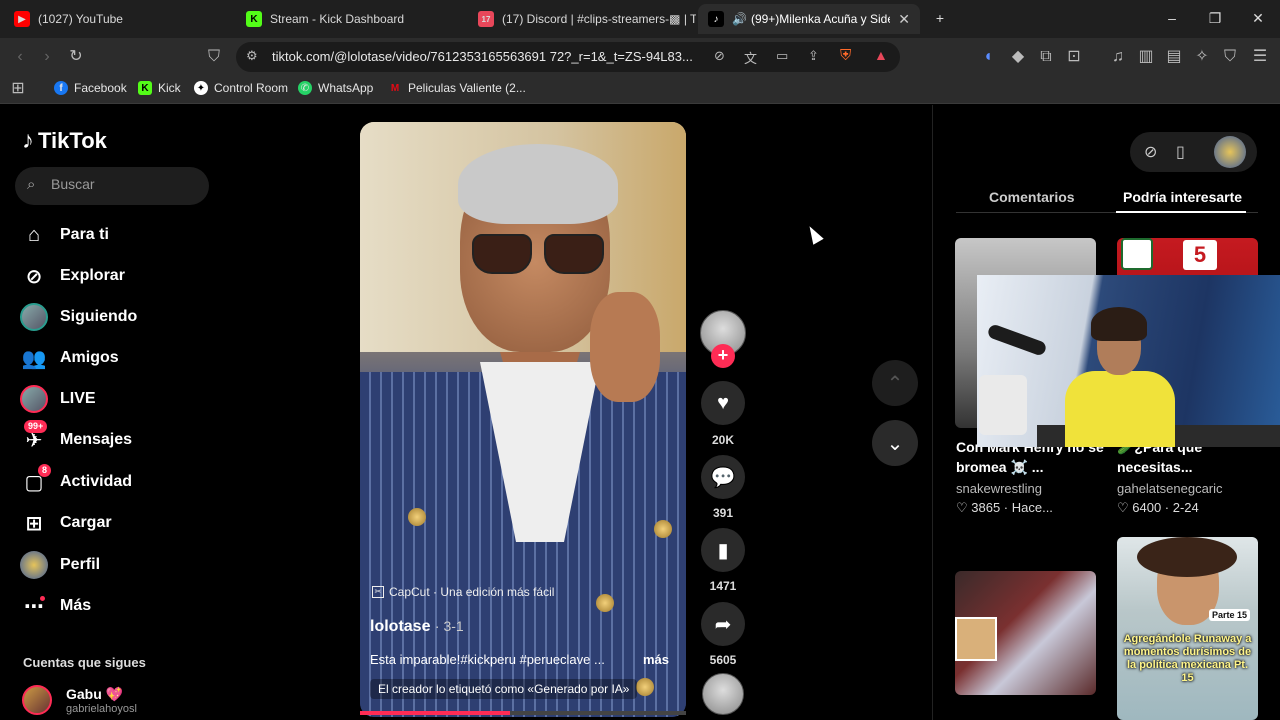 This screenshot has width=1280, height=720. Describe the element at coordinates (1046, 57) in the screenshot. I see `extensions-icon: ⧉` at that location.